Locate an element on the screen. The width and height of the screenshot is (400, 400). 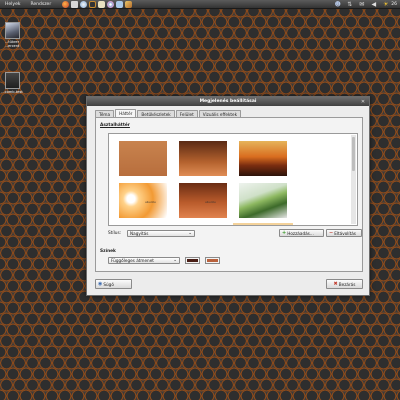
desktop-icon-label: ...tükrer ...ercent is located at coordinates (12, 44).